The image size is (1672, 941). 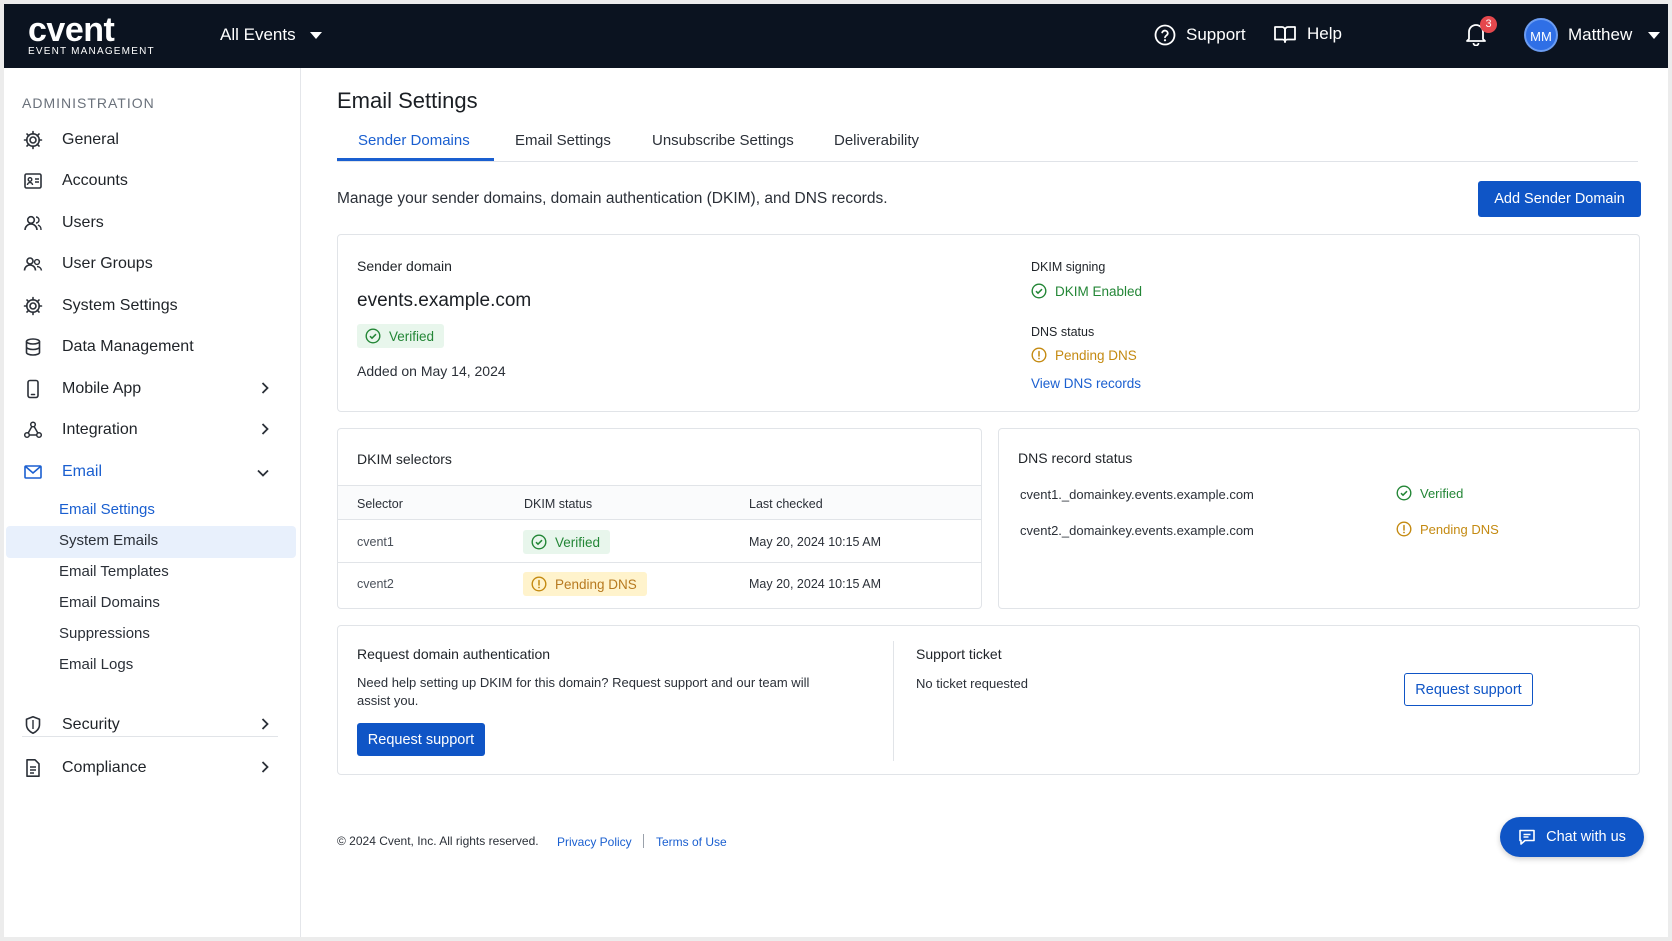 I want to click on sidebar-sub-email-logs: Email Logs, so click(x=96, y=664).